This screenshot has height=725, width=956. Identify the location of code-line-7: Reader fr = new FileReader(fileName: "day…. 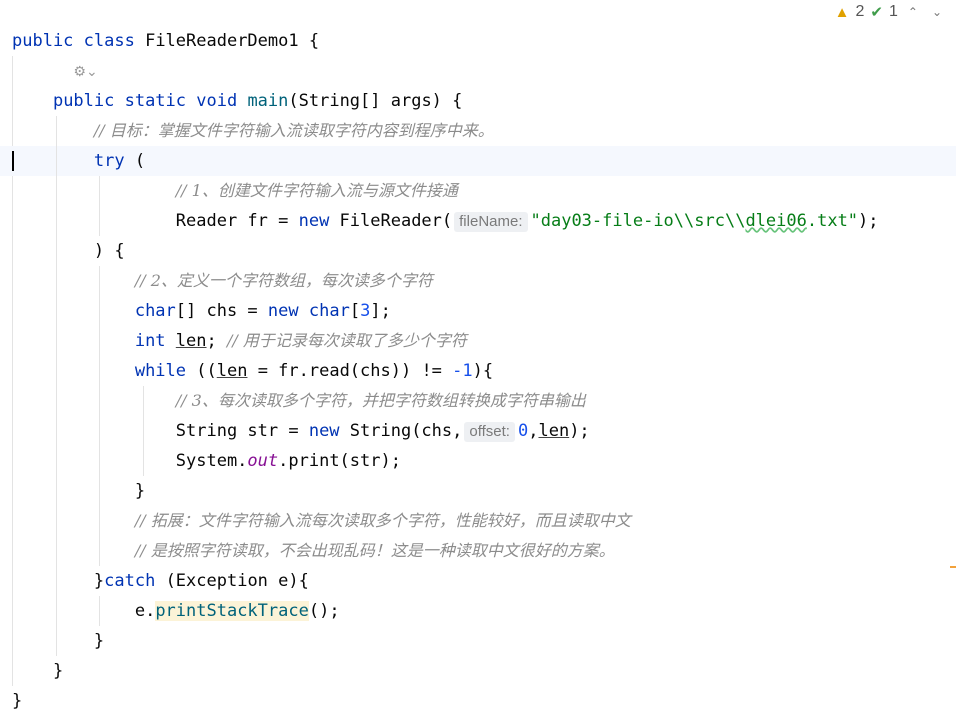
(478, 221).